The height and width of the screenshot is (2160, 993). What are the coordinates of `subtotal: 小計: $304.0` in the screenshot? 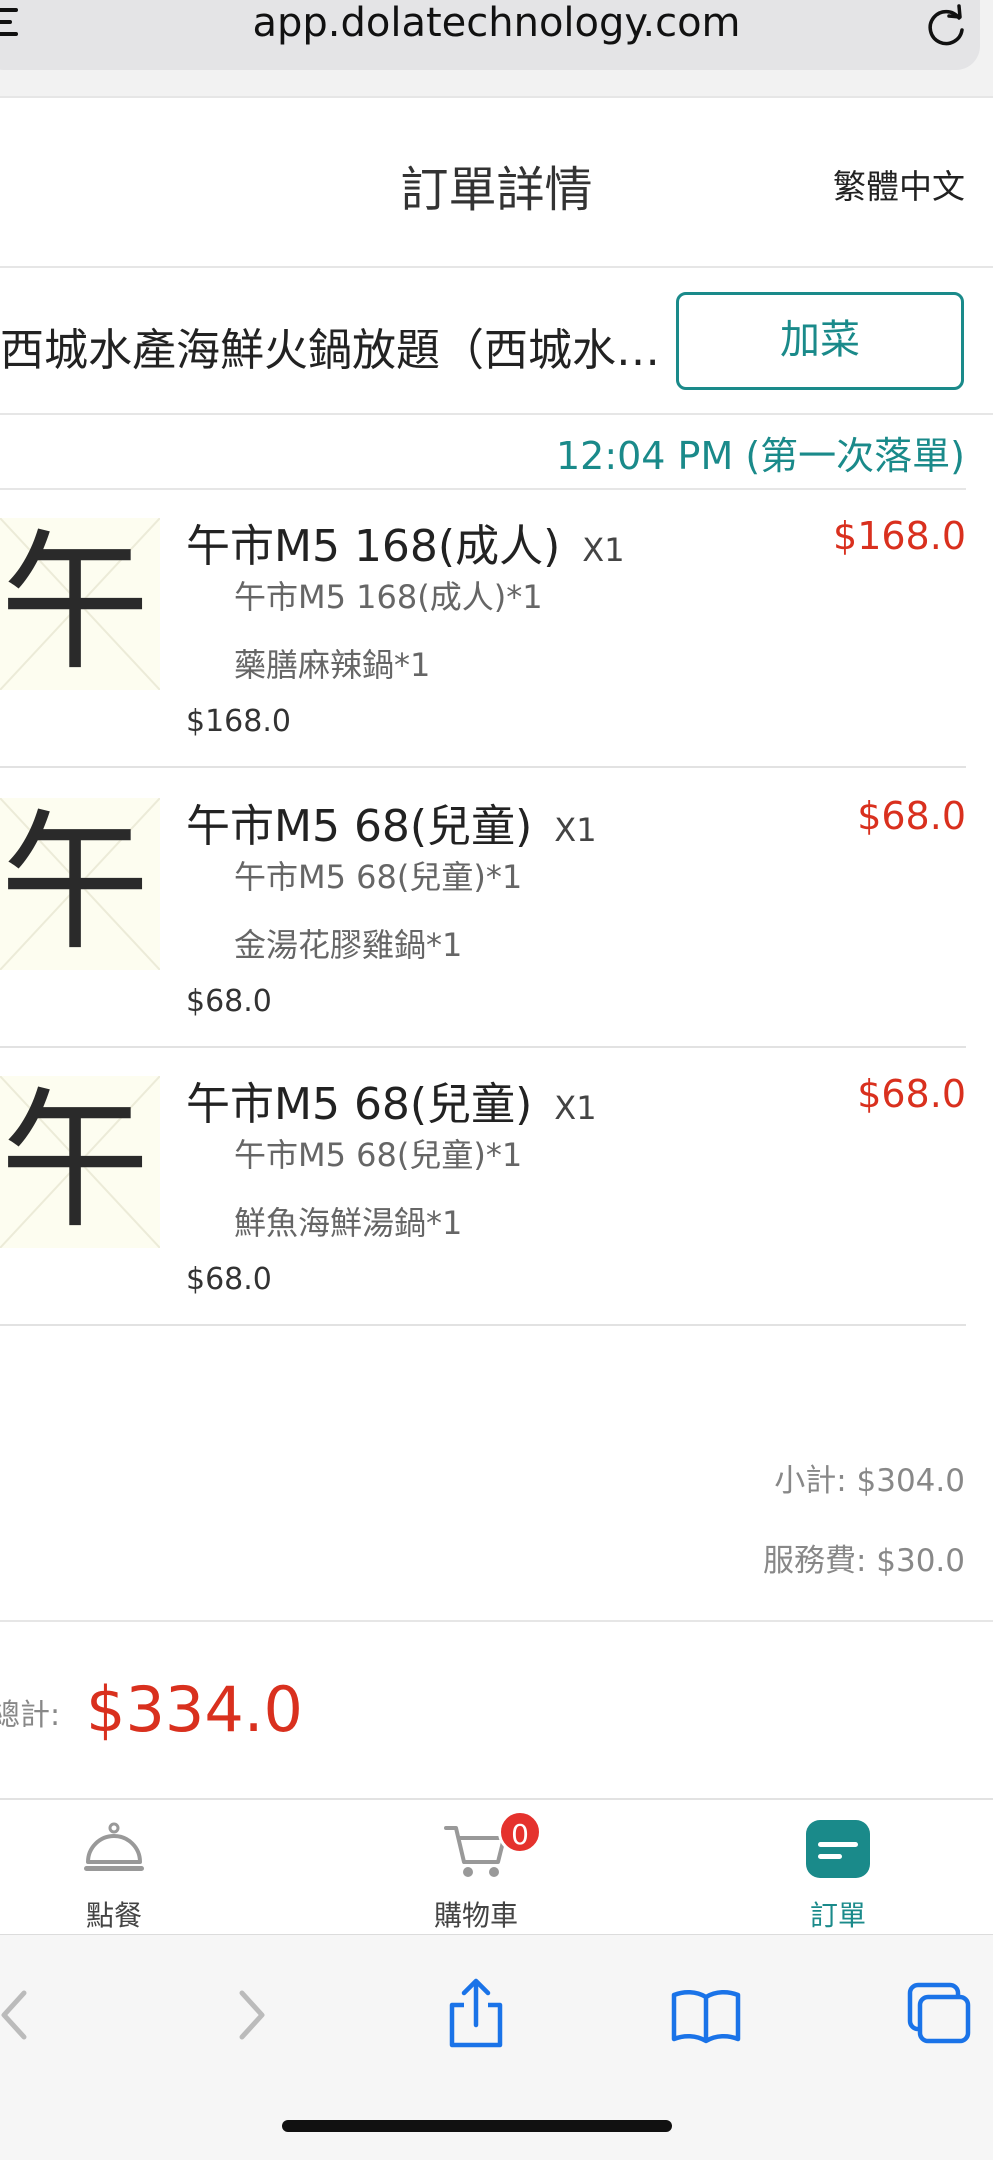 It's located at (869, 1481).